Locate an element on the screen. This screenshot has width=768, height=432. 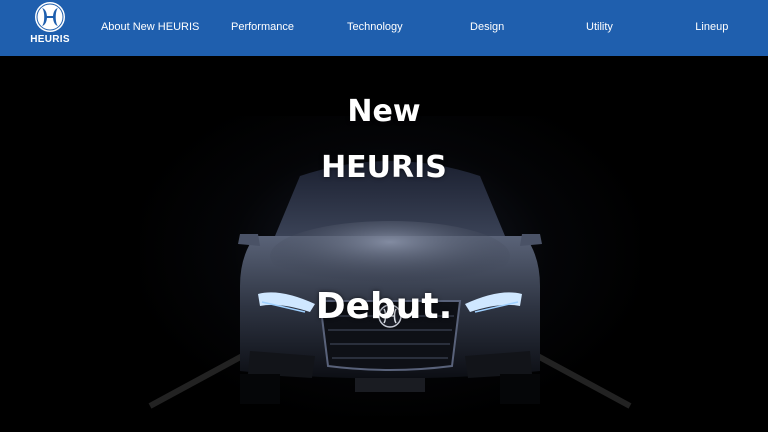
nav-design: Design is located at coordinates (487, 28).